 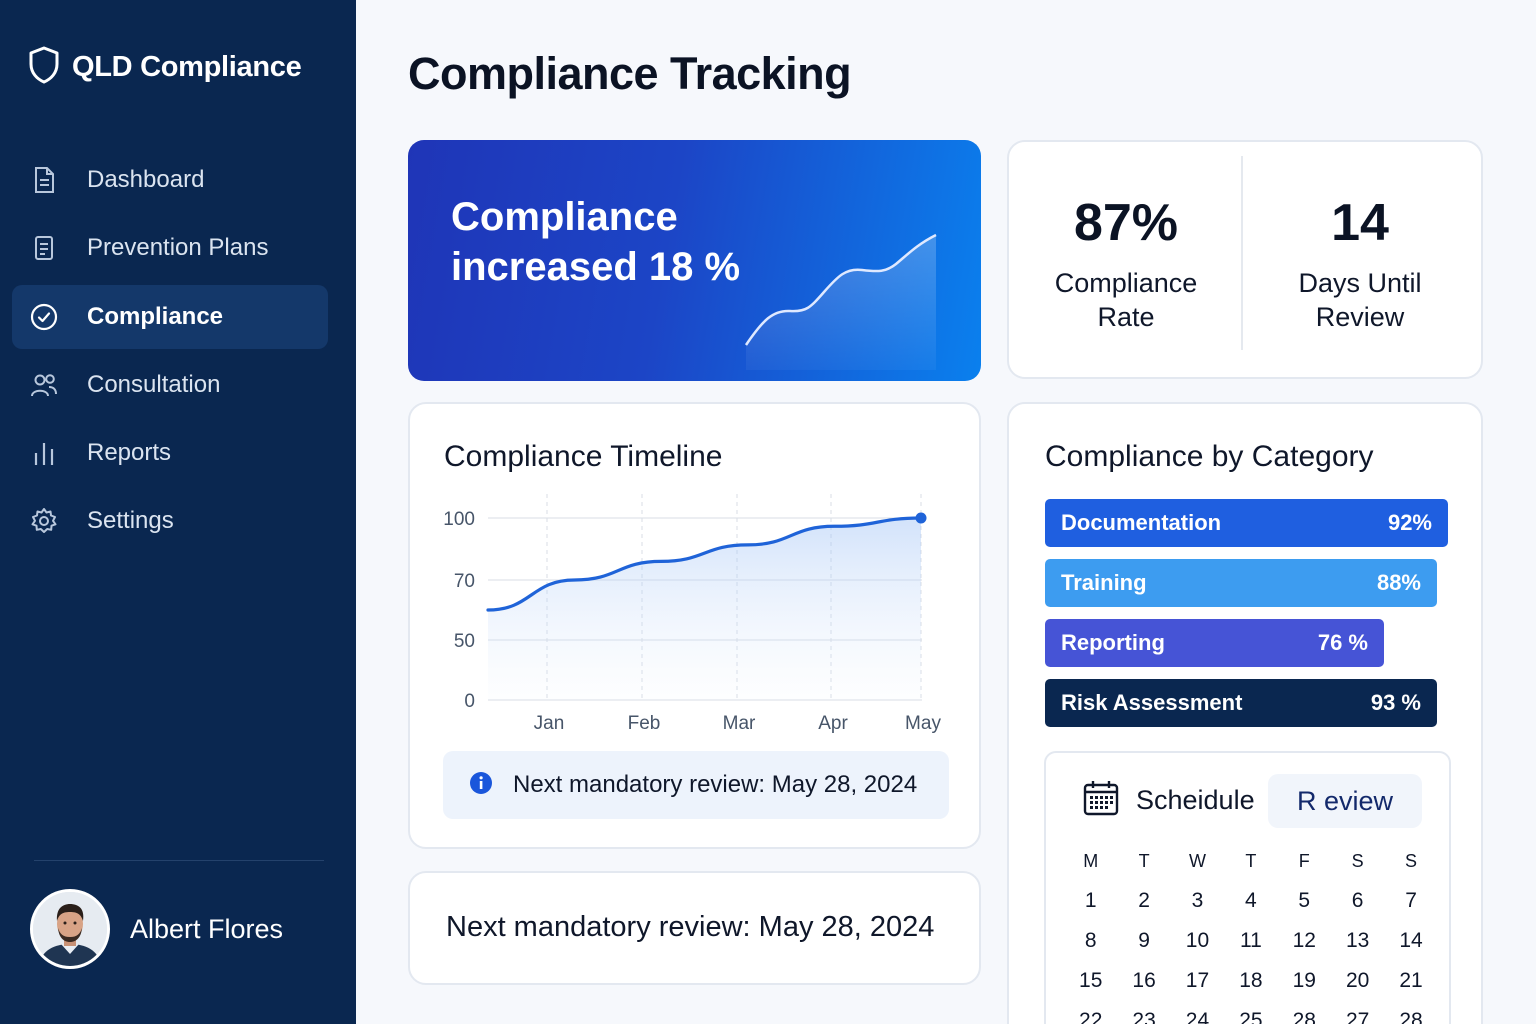 I want to click on category-percent: 76 %, so click(x=1342, y=642).